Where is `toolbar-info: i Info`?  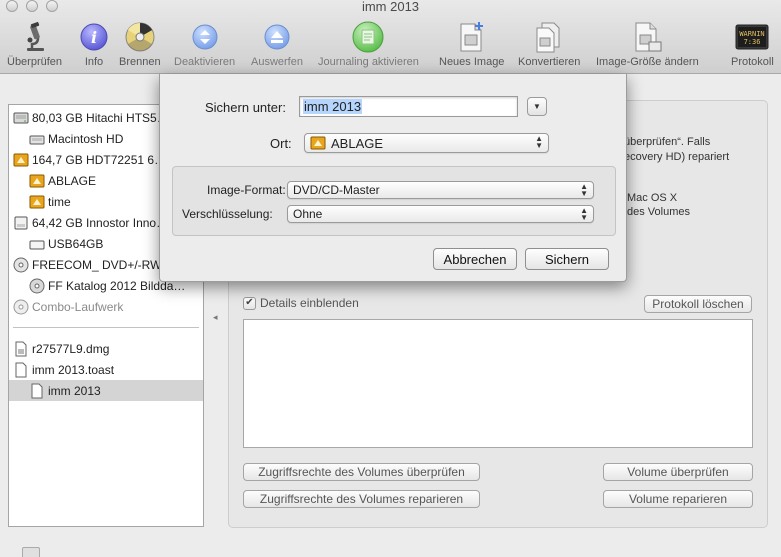
toolbar-info: i Info is located at coordinates (94, 44).